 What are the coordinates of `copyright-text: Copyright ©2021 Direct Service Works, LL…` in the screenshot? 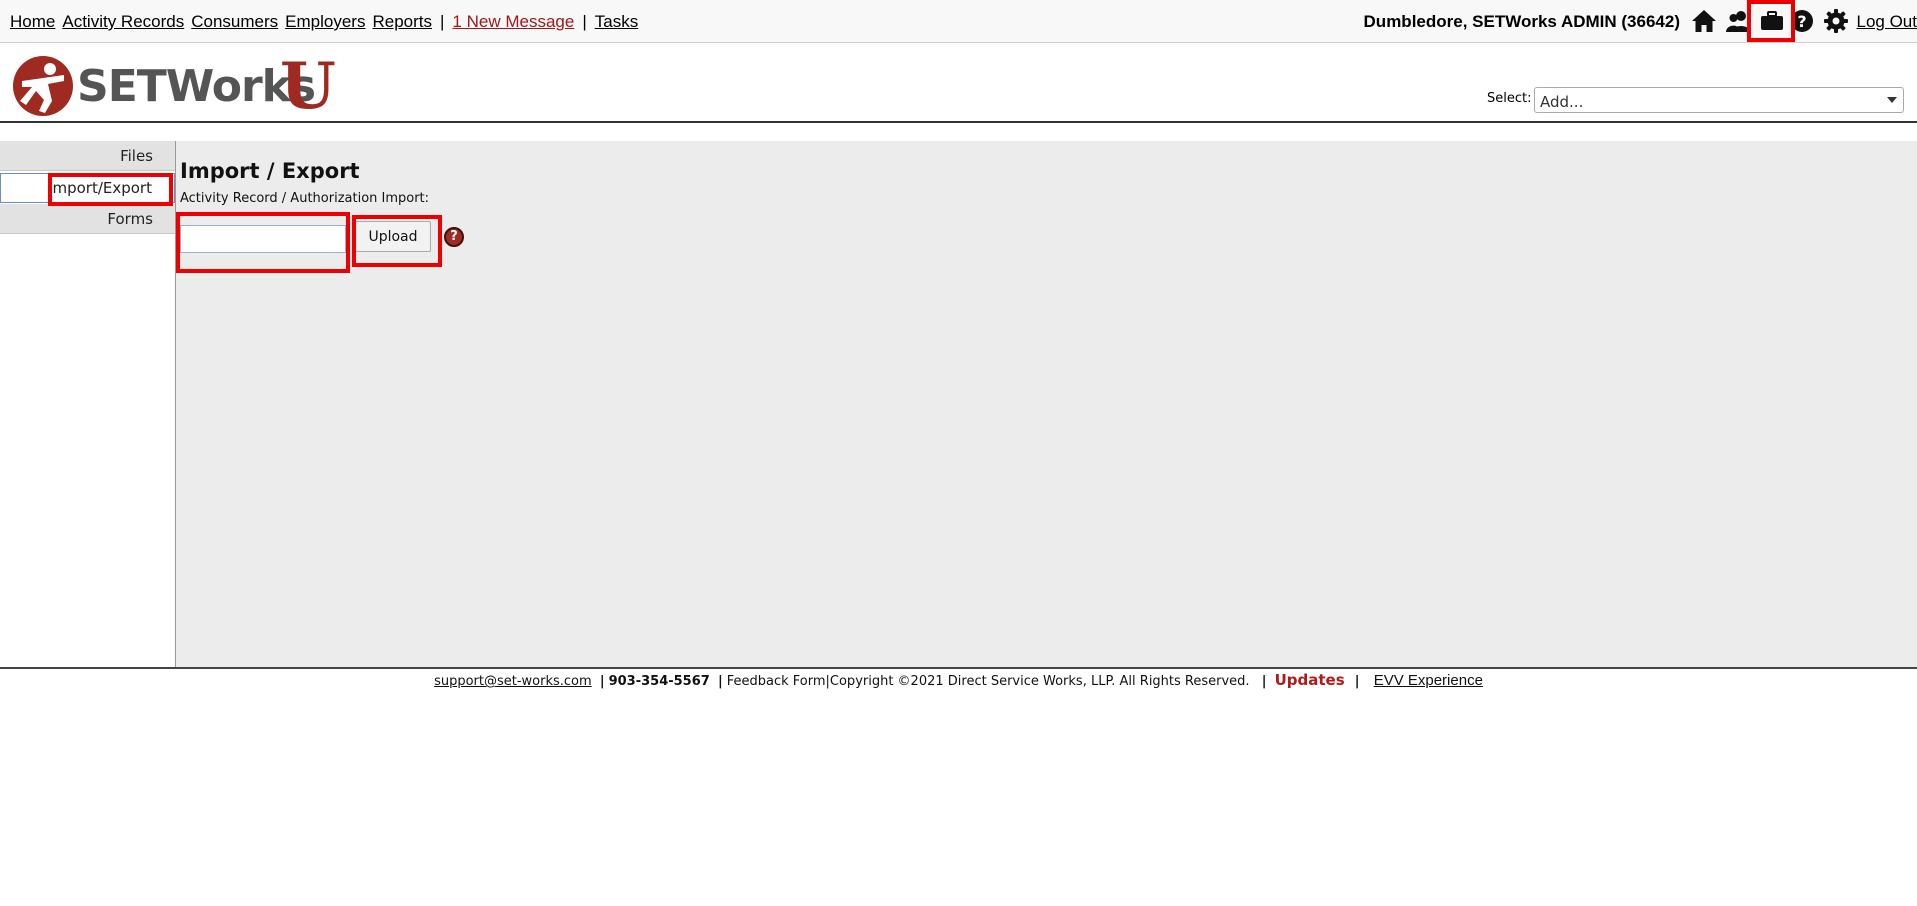 It's located at (1039, 681).